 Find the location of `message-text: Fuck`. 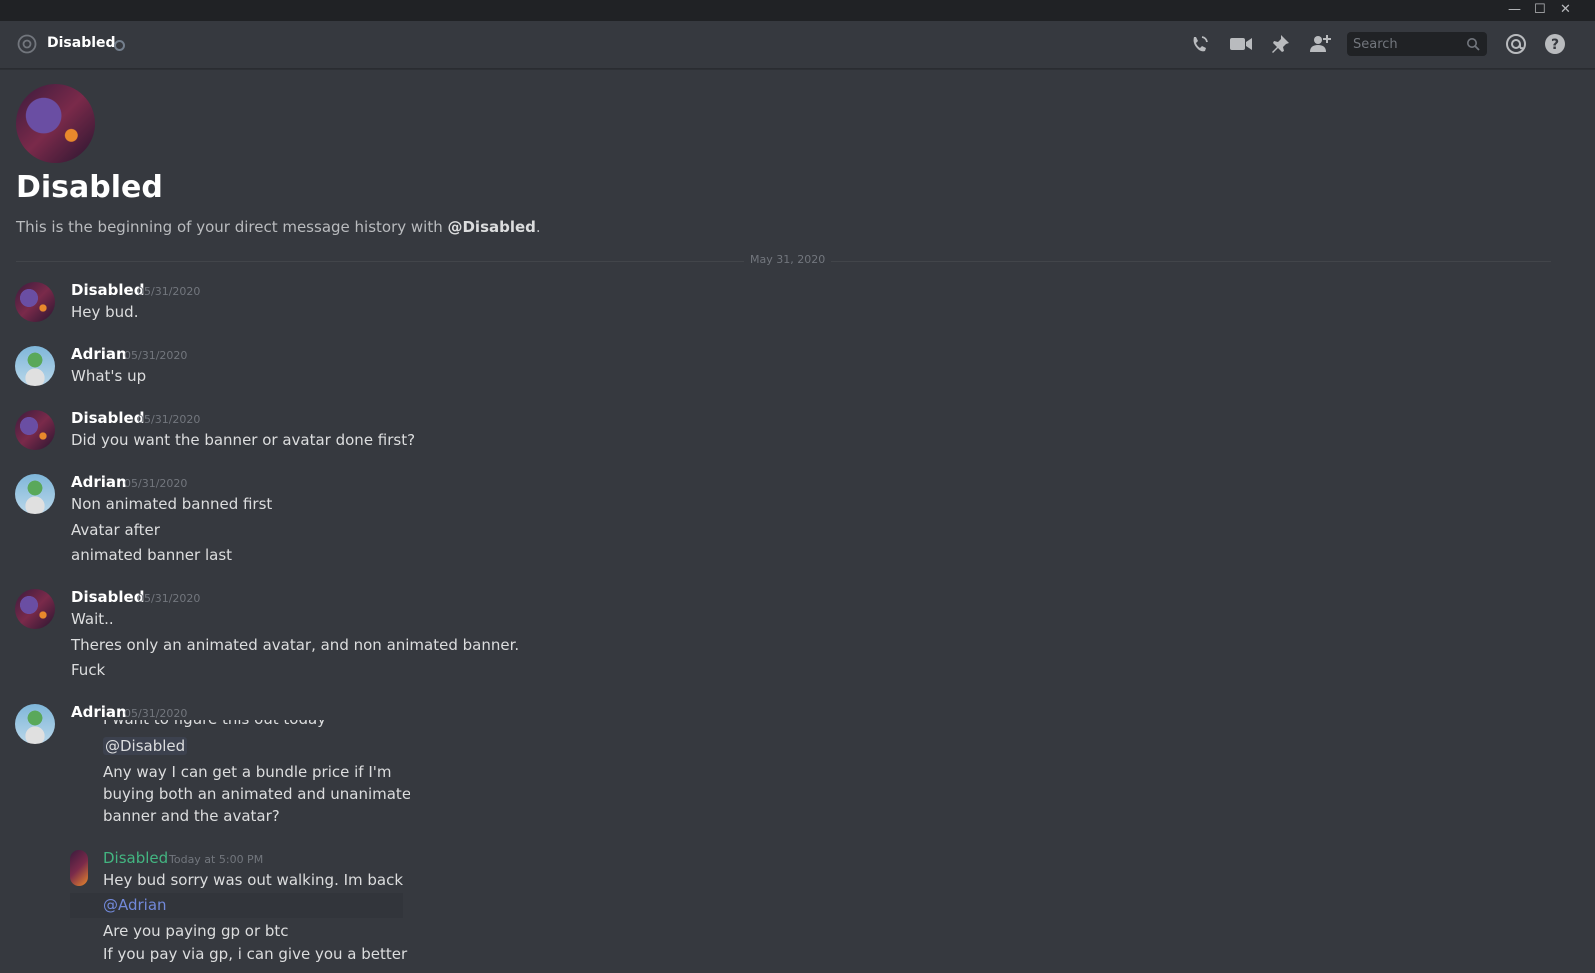

message-text: Fuck is located at coordinates (88, 670).